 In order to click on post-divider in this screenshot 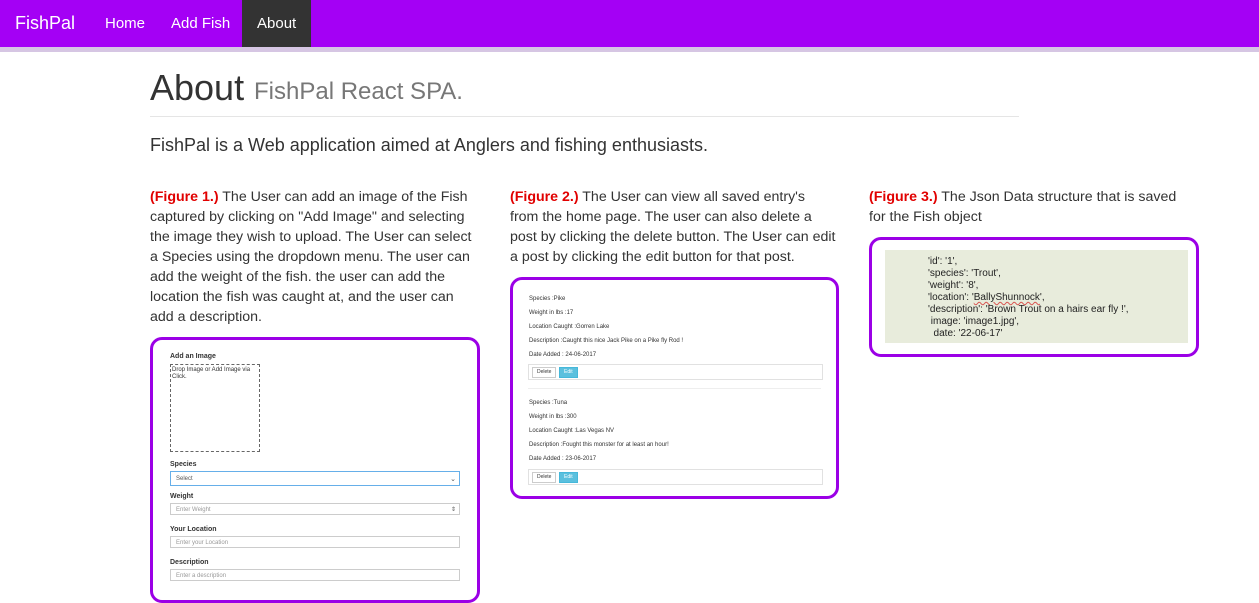, I will do `click(674, 388)`.